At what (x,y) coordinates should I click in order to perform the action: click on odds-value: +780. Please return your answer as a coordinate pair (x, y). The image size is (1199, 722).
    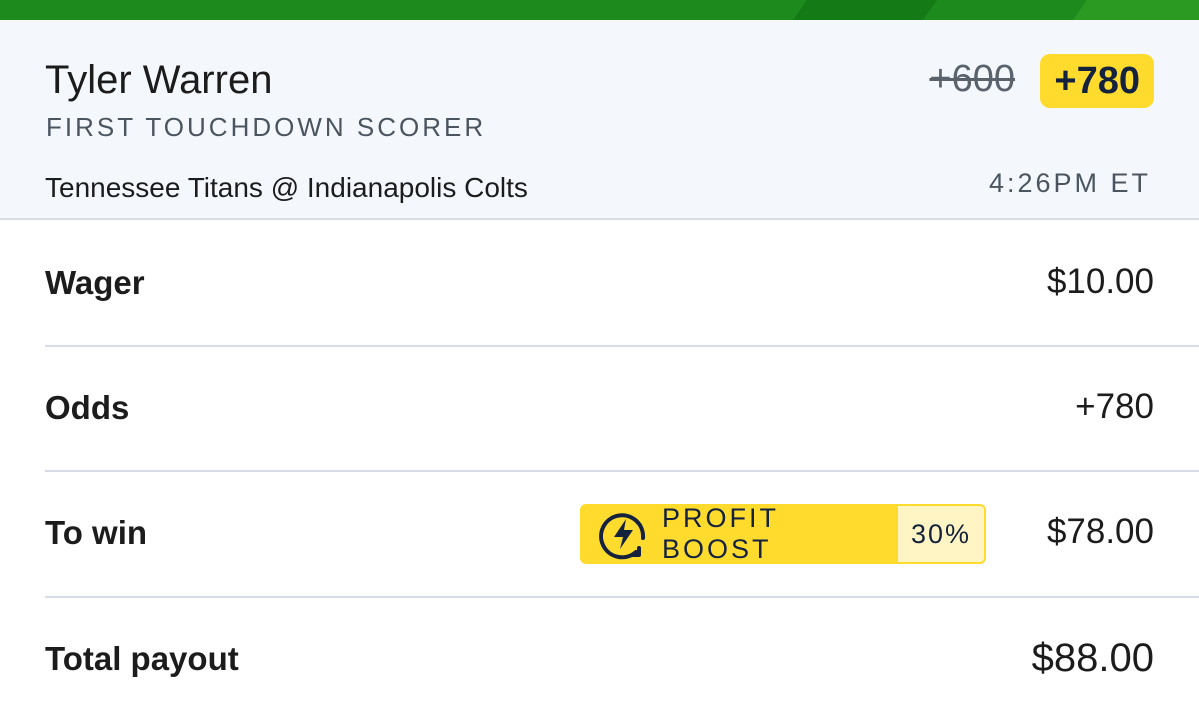
    Looking at the image, I should click on (1114, 406).